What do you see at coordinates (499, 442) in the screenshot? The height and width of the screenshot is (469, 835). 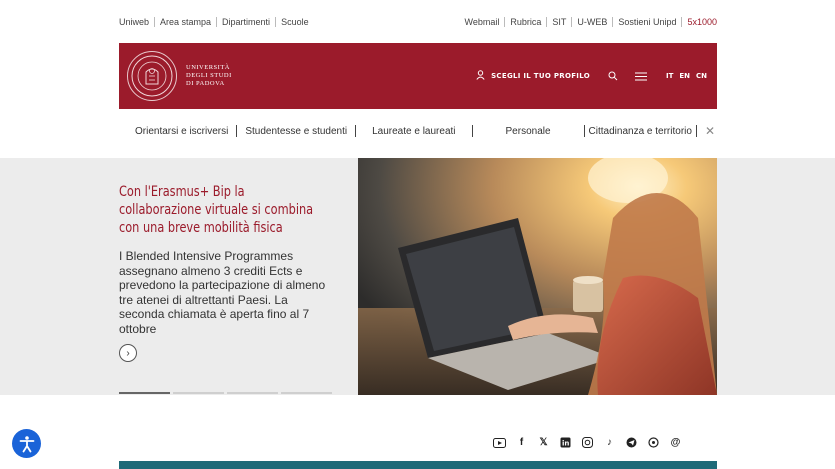 I see `youtube-icon` at bounding box center [499, 442].